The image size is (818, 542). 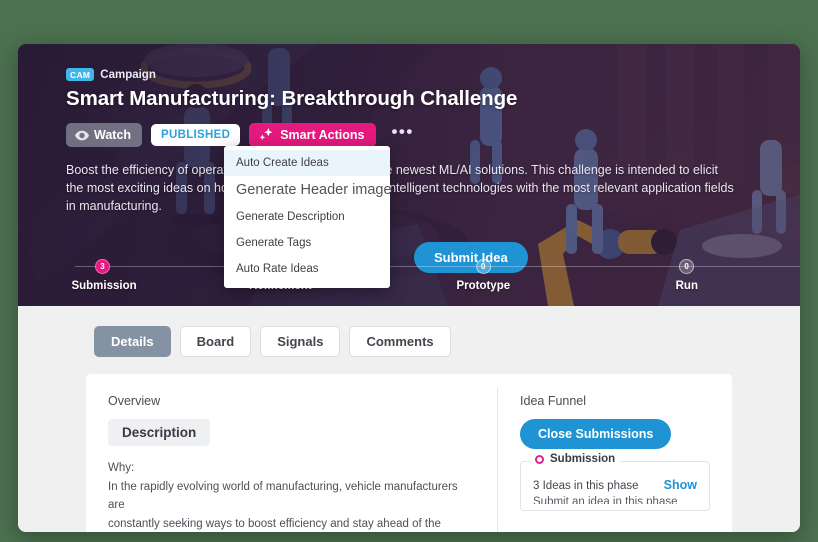 What do you see at coordinates (132, 341) in the screenshot?
I see `tab-details: Details` at bounding box center [132, 341].